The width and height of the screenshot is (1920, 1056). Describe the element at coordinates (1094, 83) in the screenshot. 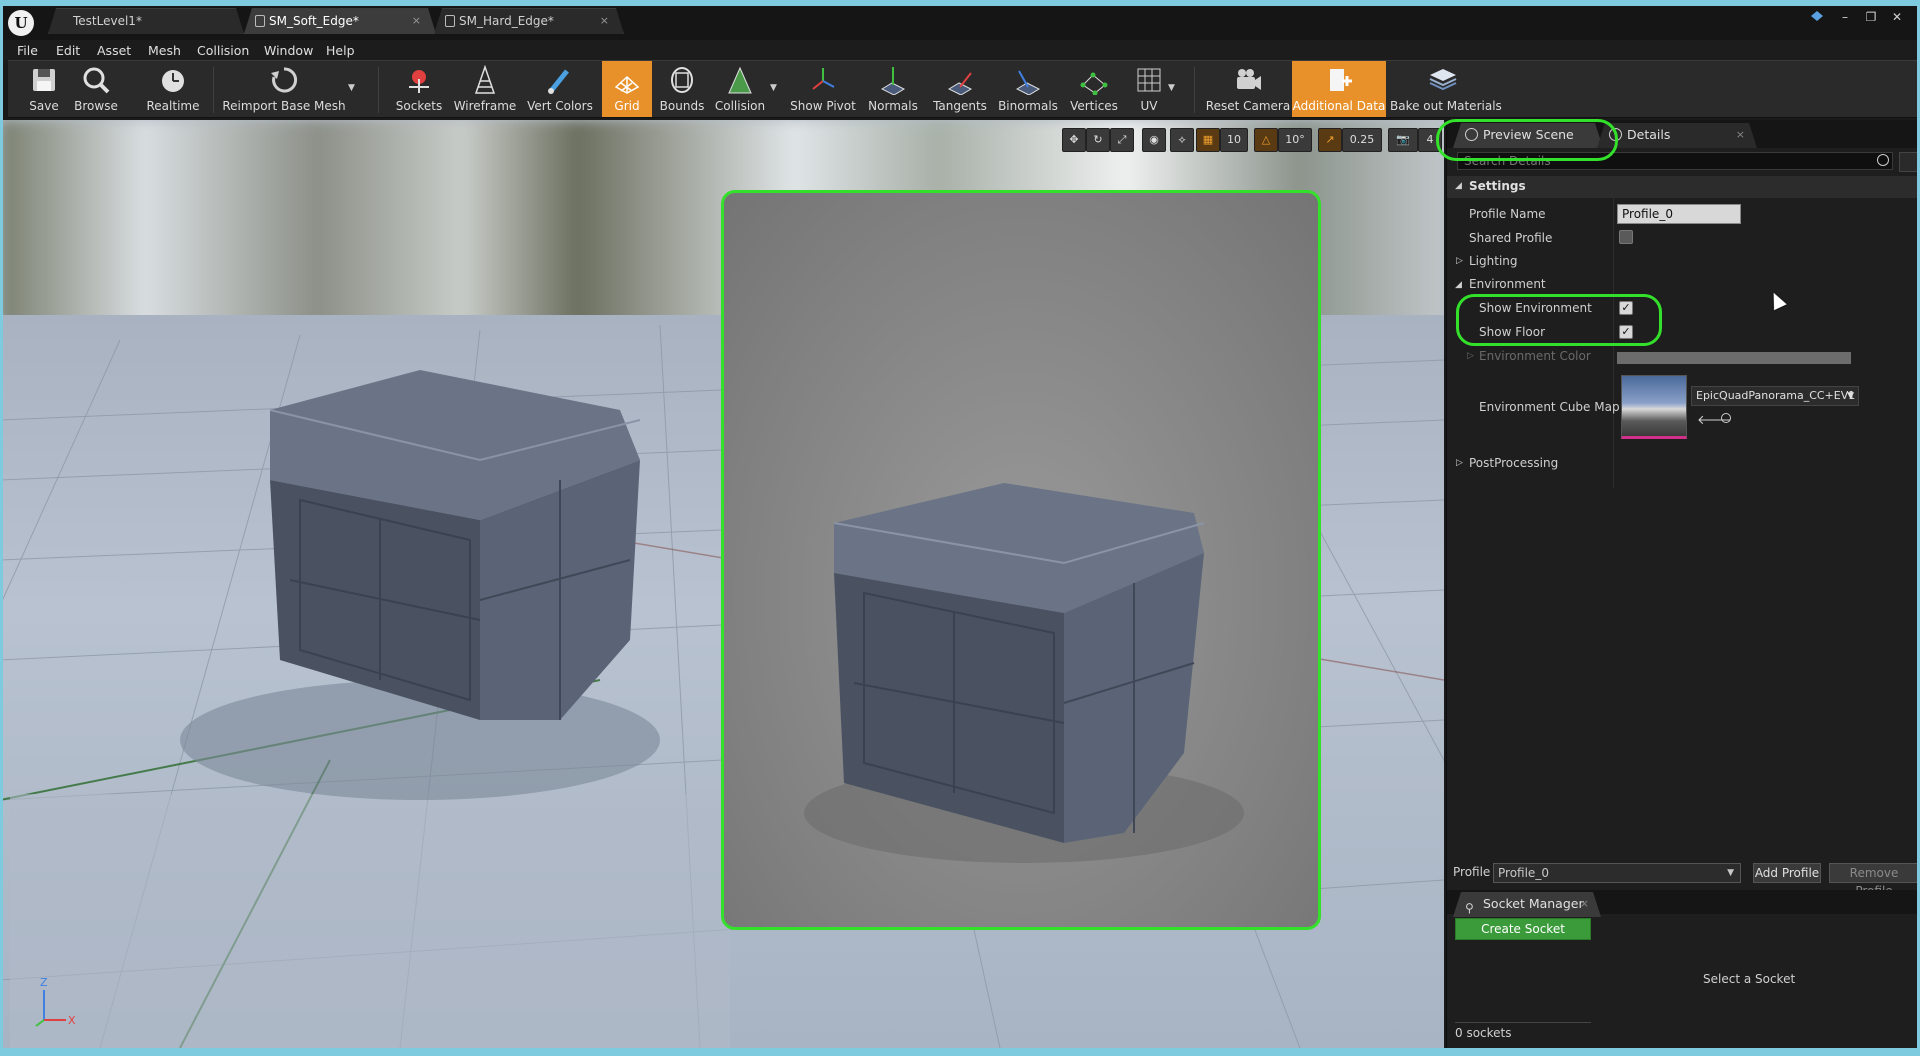

I see `vertices-icon` at that location.